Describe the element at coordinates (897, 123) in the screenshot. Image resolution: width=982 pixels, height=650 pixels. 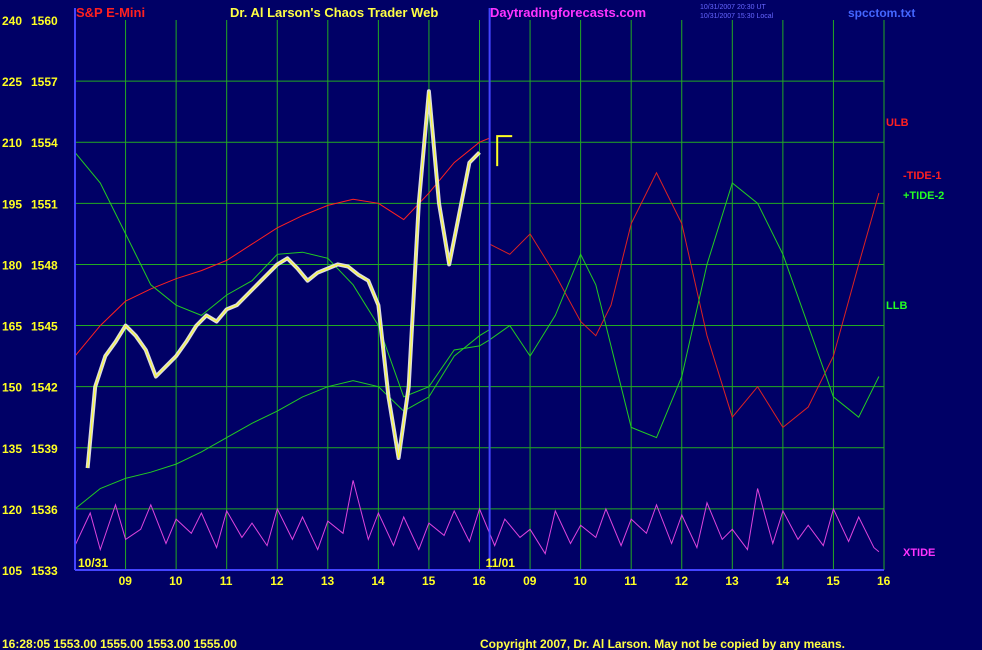
I see `ulb-label: ULB` at that location.